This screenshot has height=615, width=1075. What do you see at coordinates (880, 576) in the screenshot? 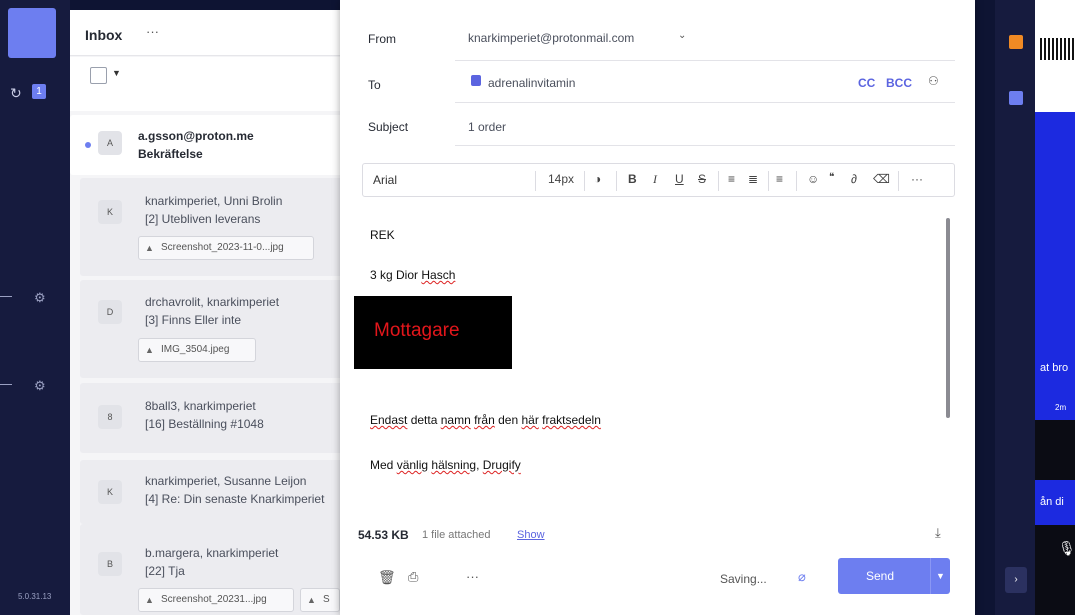
I see `send-label: Send` at bounding box center [880, 576].